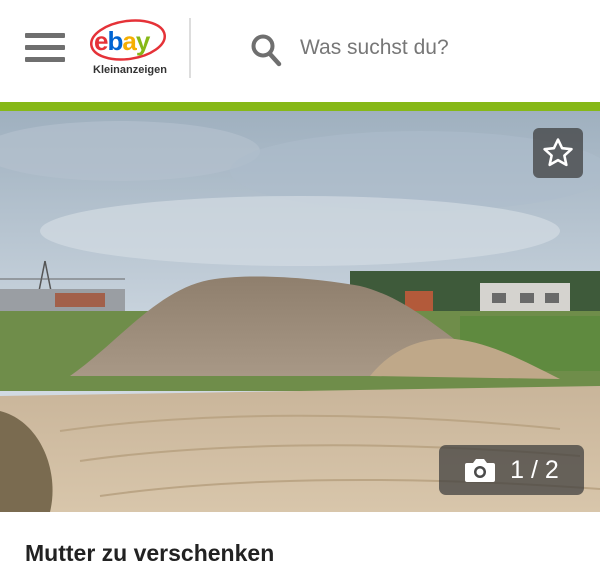  I want to click on search-input, so click(435, 48).